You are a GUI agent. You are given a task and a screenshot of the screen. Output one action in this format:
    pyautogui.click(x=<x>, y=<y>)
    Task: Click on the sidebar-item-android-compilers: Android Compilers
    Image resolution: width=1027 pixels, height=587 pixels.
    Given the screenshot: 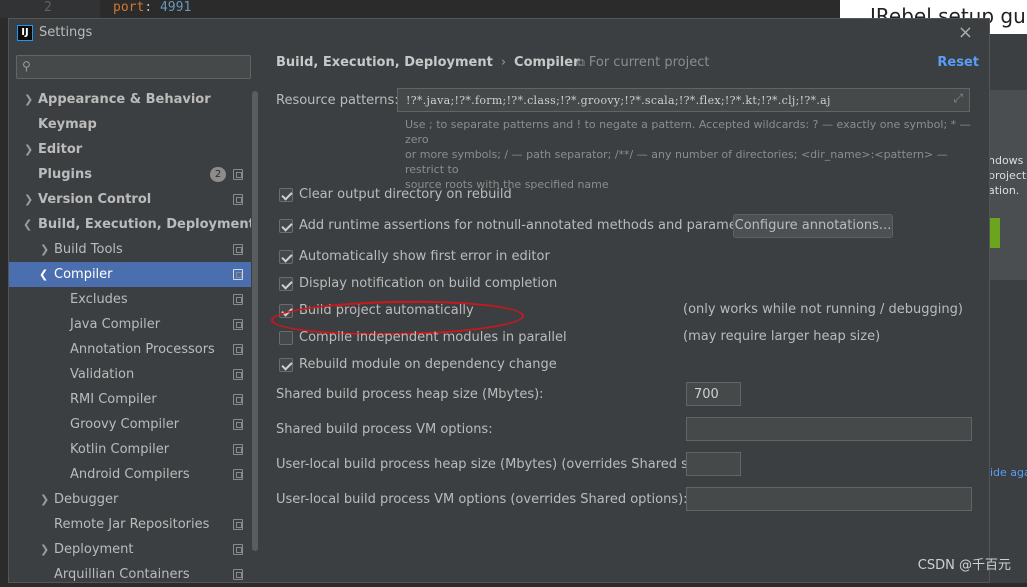 What is the action you would take?
    pyautogui.click(x=130, y=474)
    